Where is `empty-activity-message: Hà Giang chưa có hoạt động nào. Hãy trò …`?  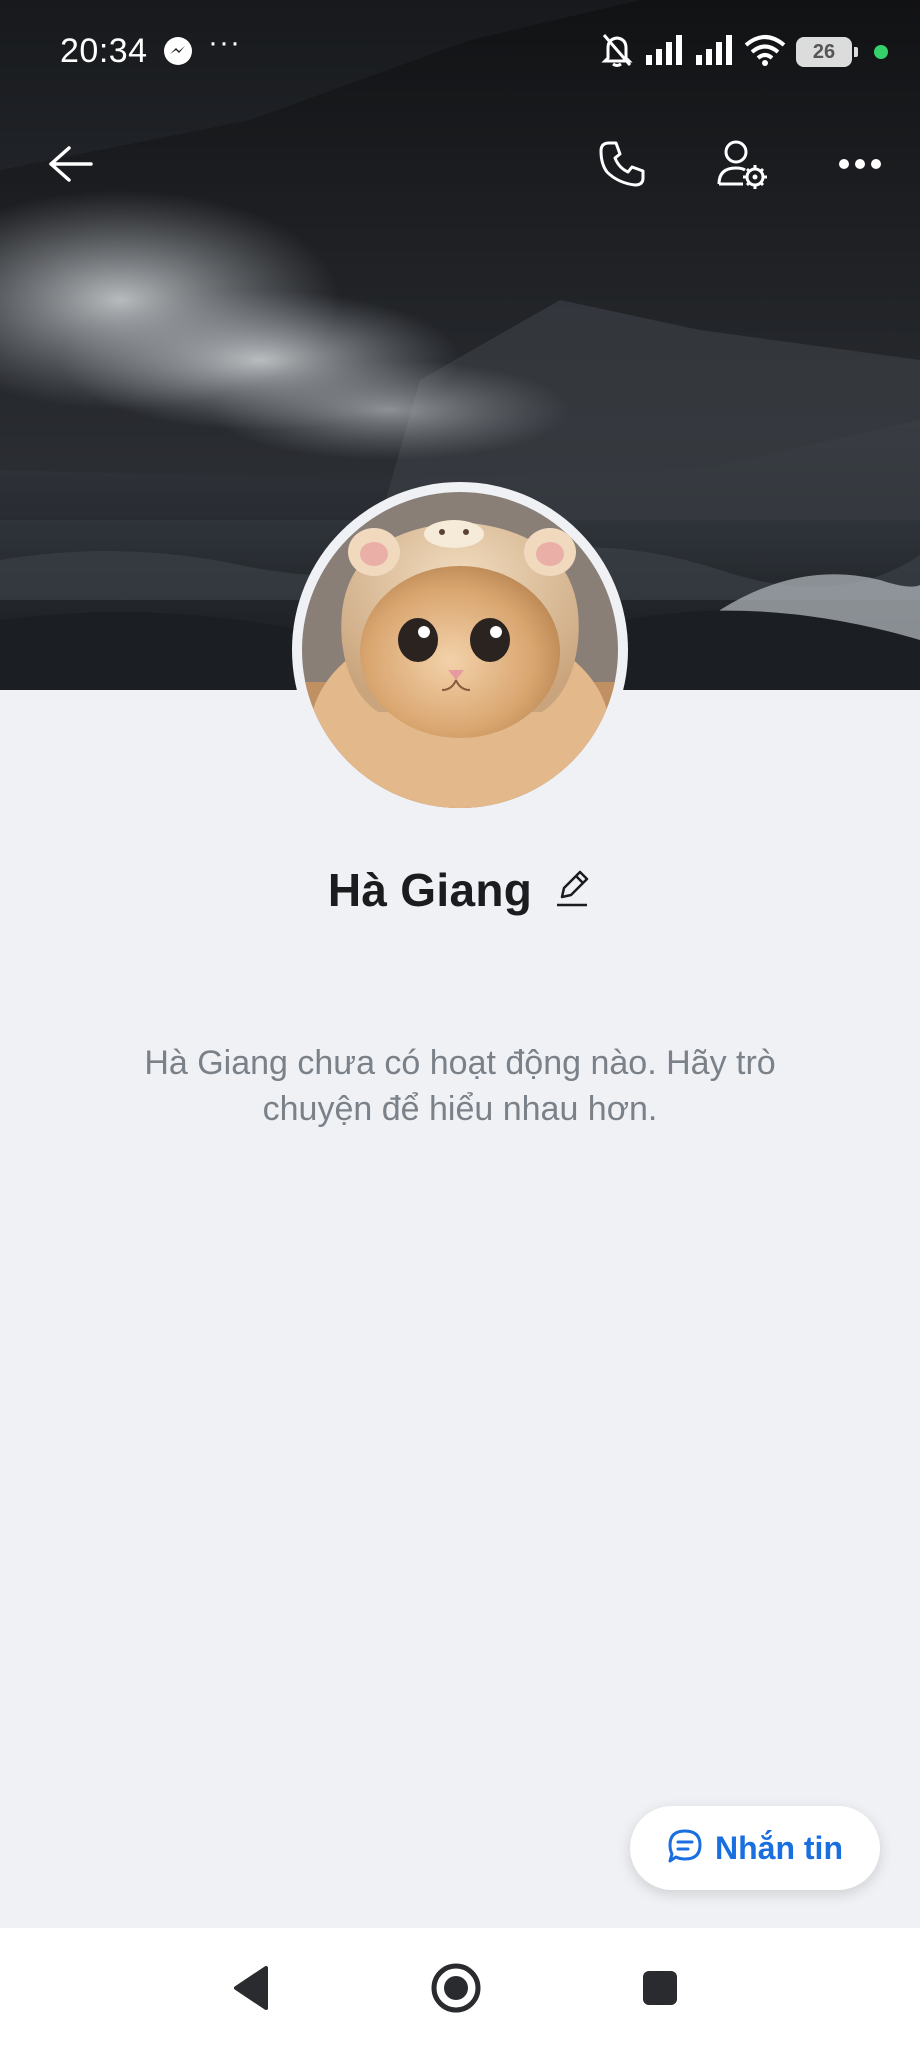 empty-activity-message: Hà Giang chưa có hoạt động nào. Hãy trò … is located at coordinates (460, 1086).